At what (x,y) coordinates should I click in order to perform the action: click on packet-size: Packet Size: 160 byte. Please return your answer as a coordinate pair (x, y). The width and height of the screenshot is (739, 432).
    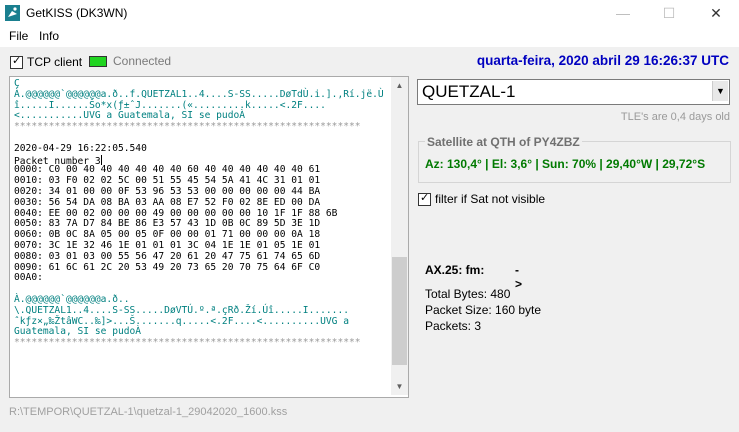
    Looking at the image, I should click on (483, 310).